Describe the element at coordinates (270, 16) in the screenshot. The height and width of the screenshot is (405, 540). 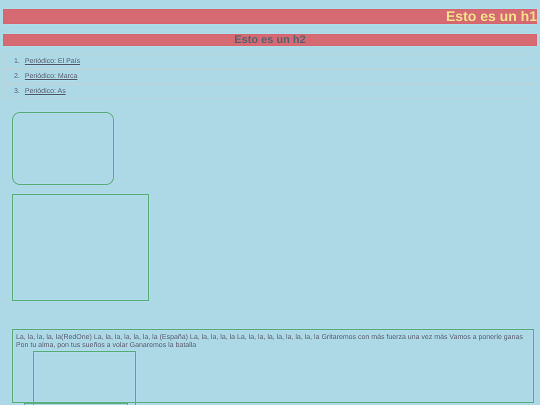
I see `page-heading: Esto es un h1` at that location.